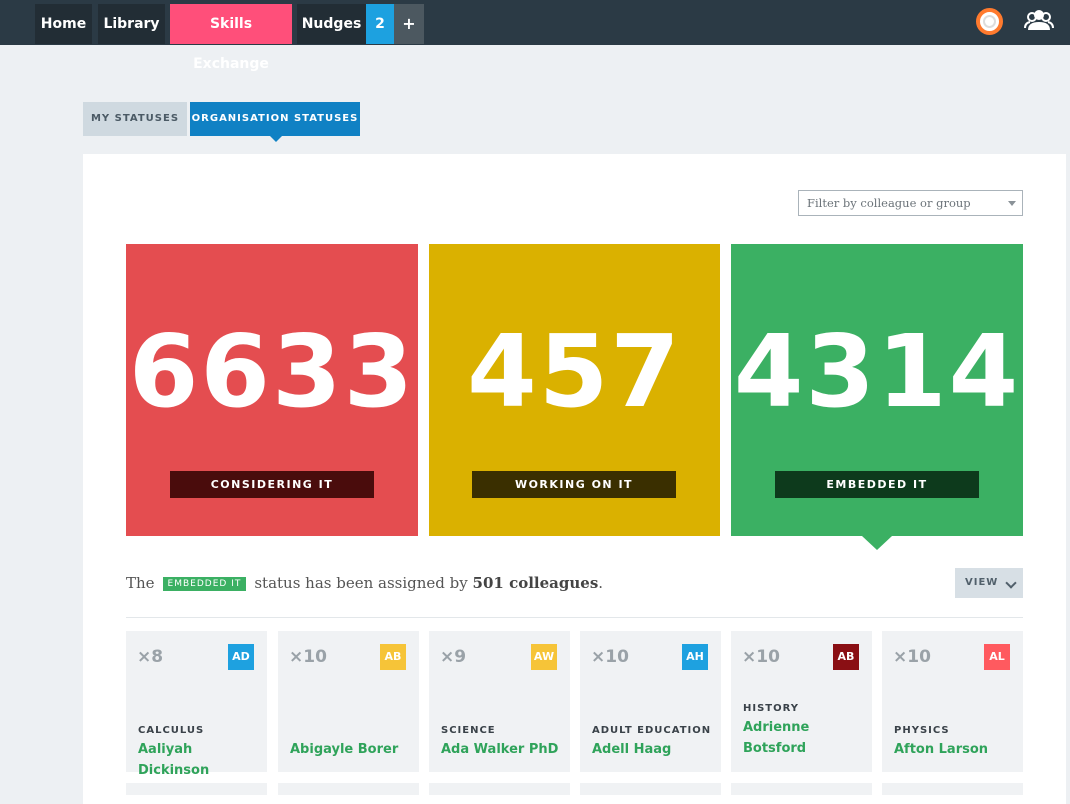  What do you see at coordinates (63, 24) in the screenshot?
I see `nav-home: Home` at bounding box center [63, 24].